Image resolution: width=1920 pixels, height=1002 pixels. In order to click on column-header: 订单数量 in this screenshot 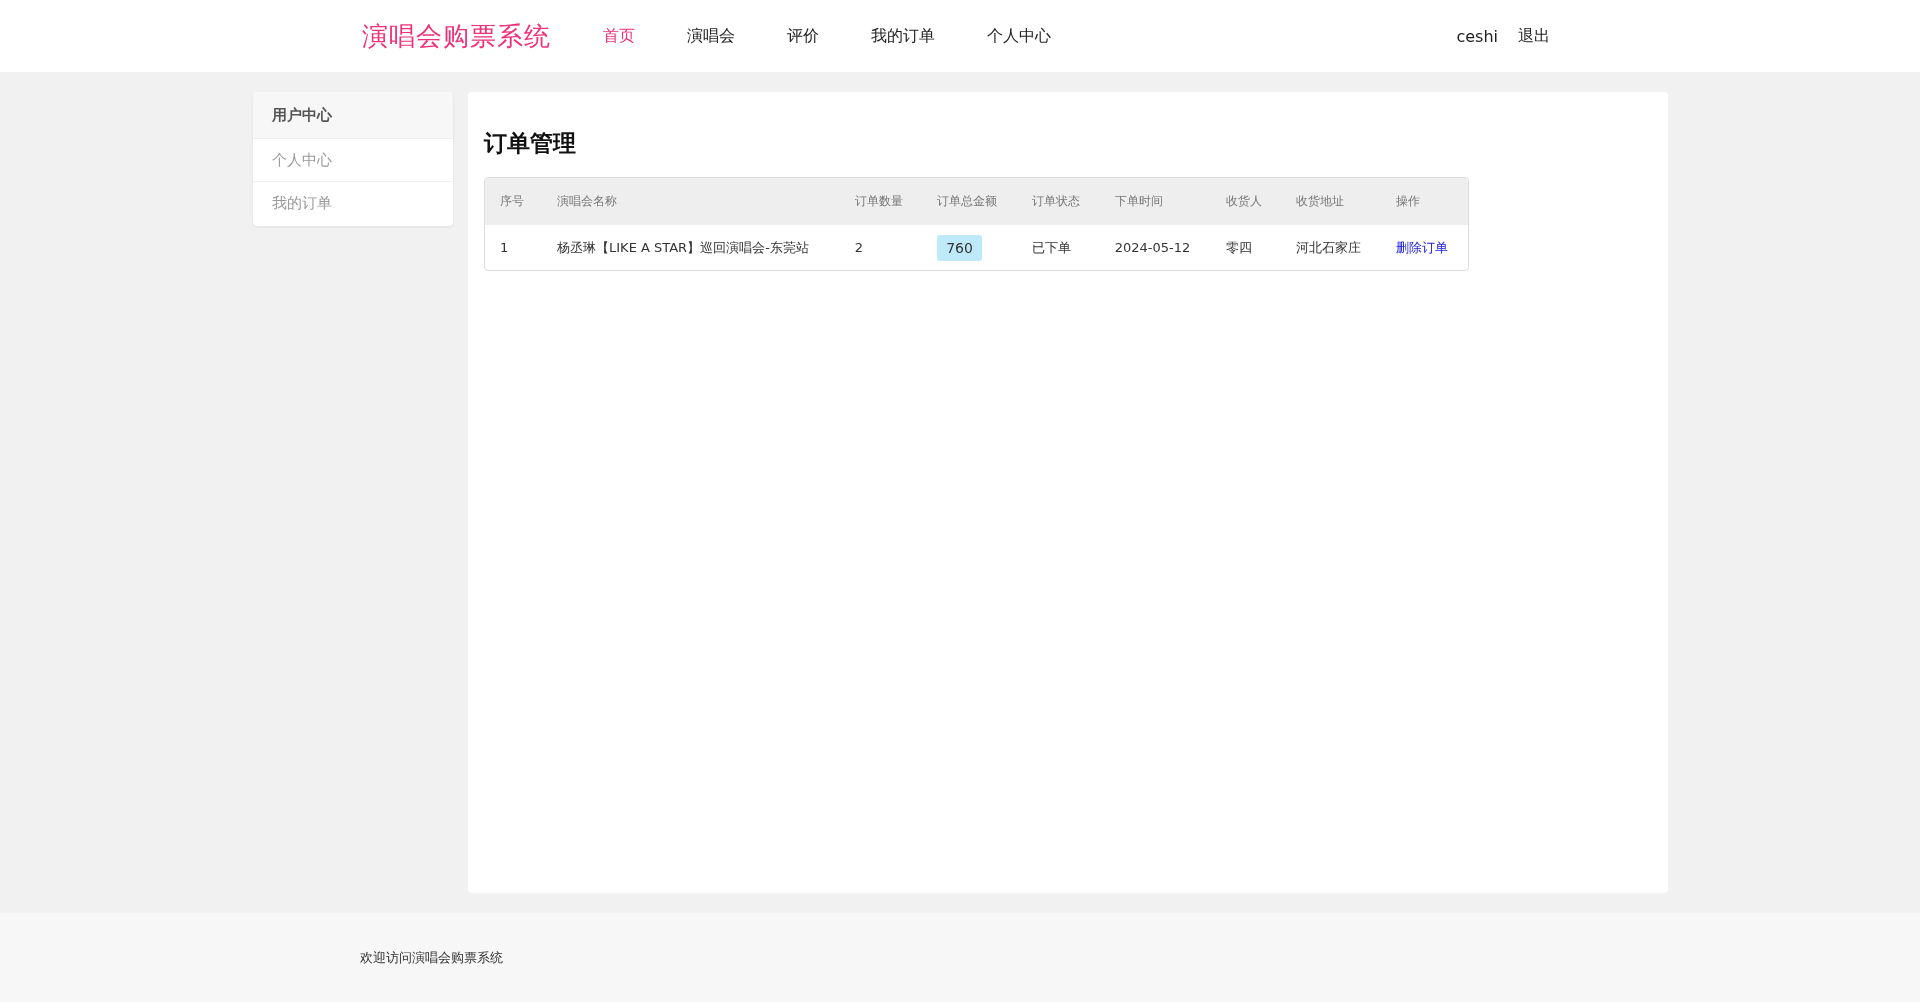, I will do `click(881, 201)`.